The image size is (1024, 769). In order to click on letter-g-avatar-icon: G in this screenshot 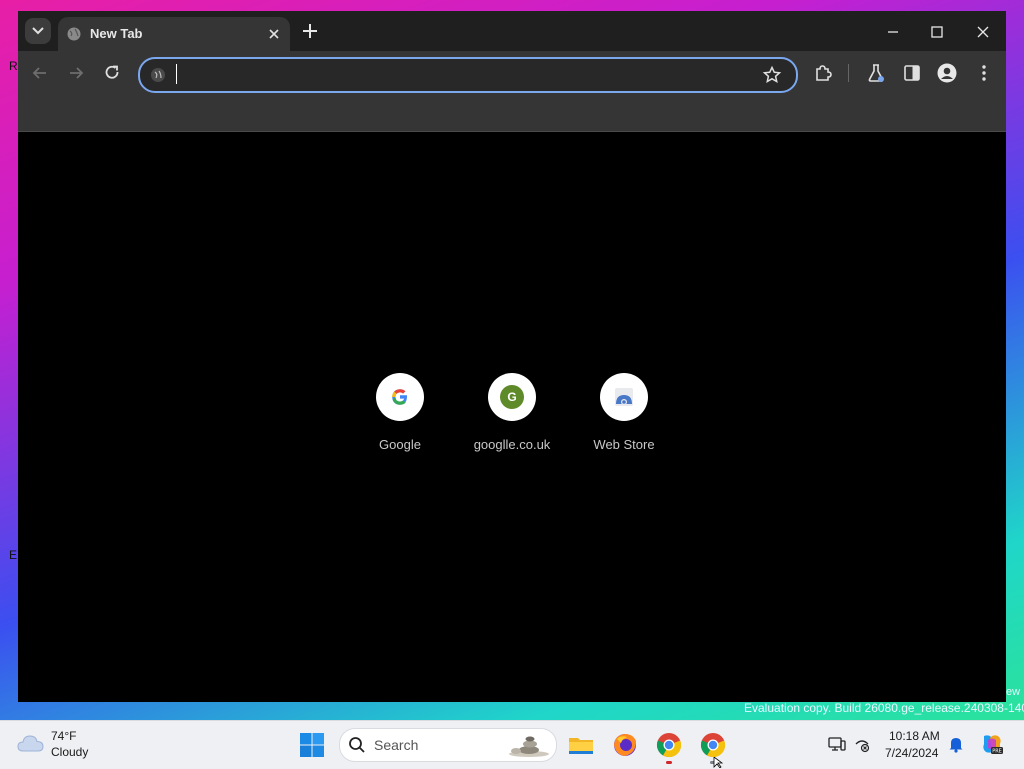, I will do `click(512, 397)`.